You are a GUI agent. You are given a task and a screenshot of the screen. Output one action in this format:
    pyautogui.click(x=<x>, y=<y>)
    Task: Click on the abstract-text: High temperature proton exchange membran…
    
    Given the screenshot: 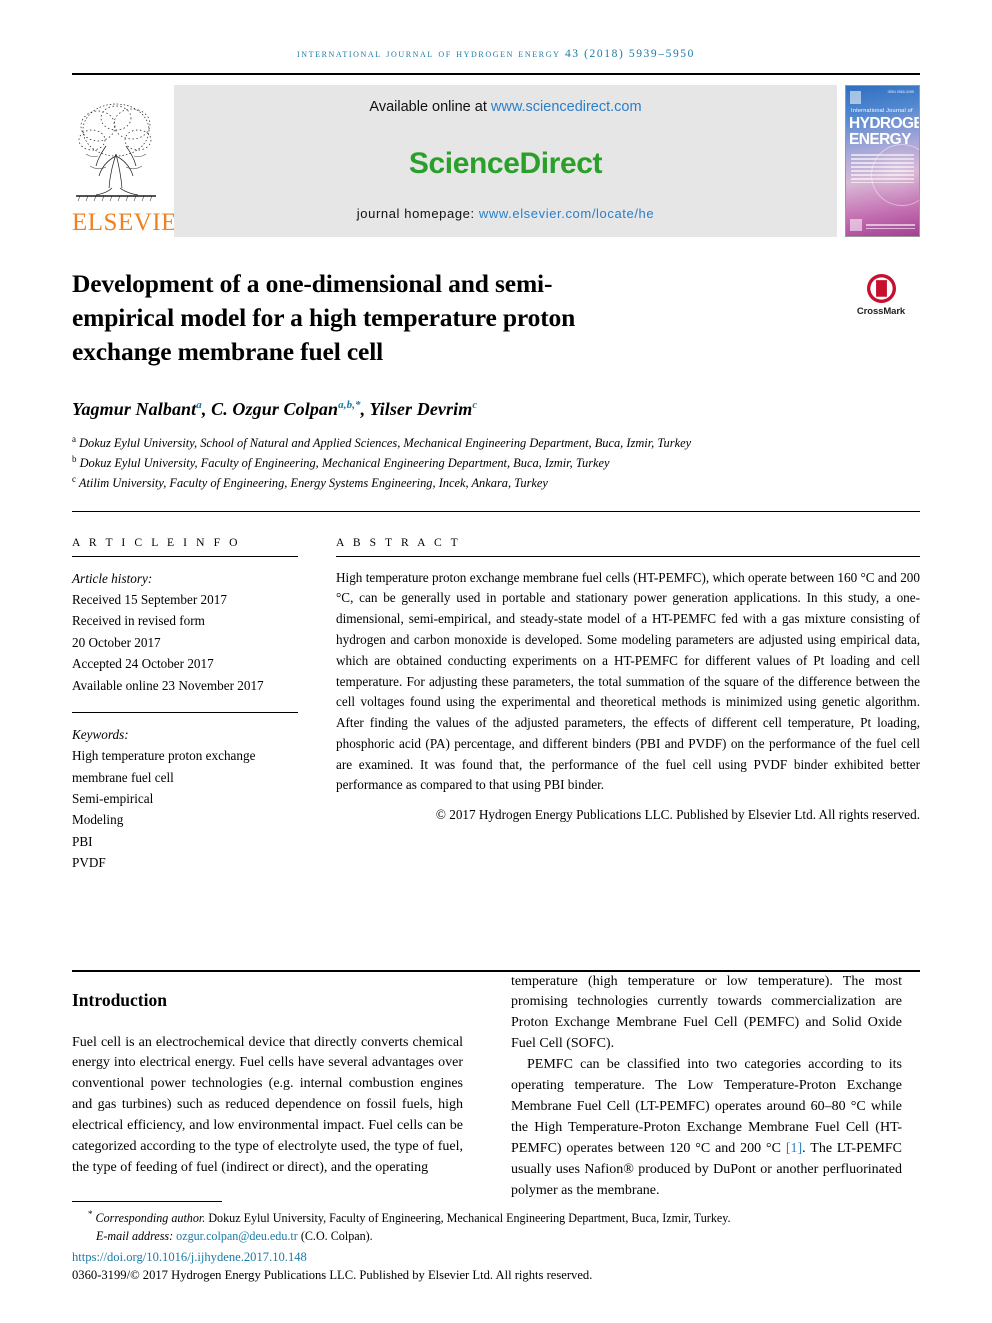 What is the action you would take?
    pyautogui.click(x=628, y=681)
    